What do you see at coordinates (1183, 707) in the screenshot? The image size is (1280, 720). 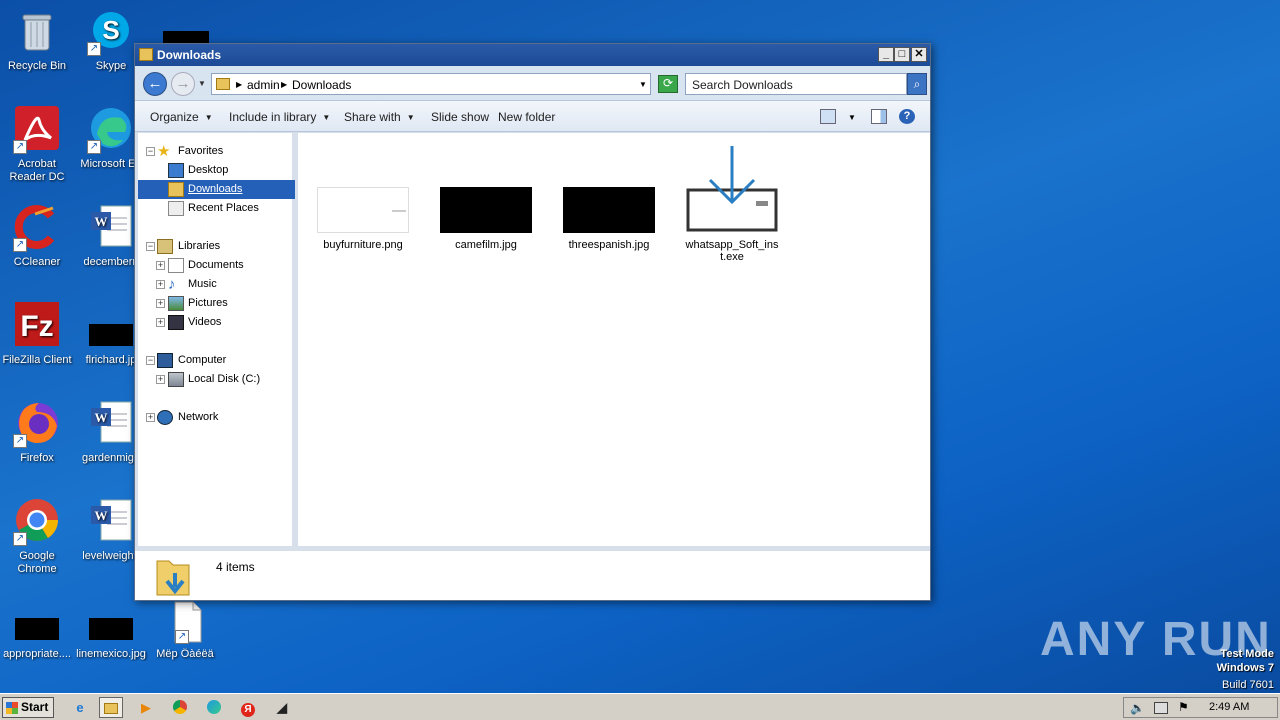 I see `flag-icon: ⚑` at bounding box center [1183, 707].